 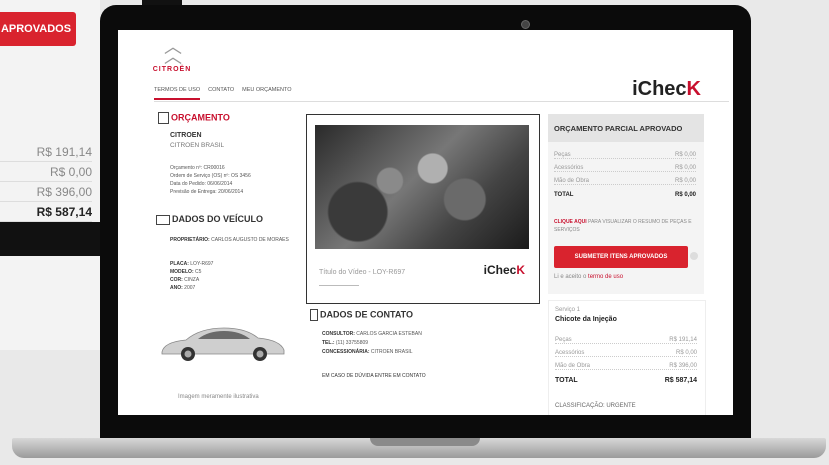 What do you see at coordinates (346, 352) in the screenshot?
I see `contato-key: CONCESSIONÁRIA:` at bounding box center [346, 352].